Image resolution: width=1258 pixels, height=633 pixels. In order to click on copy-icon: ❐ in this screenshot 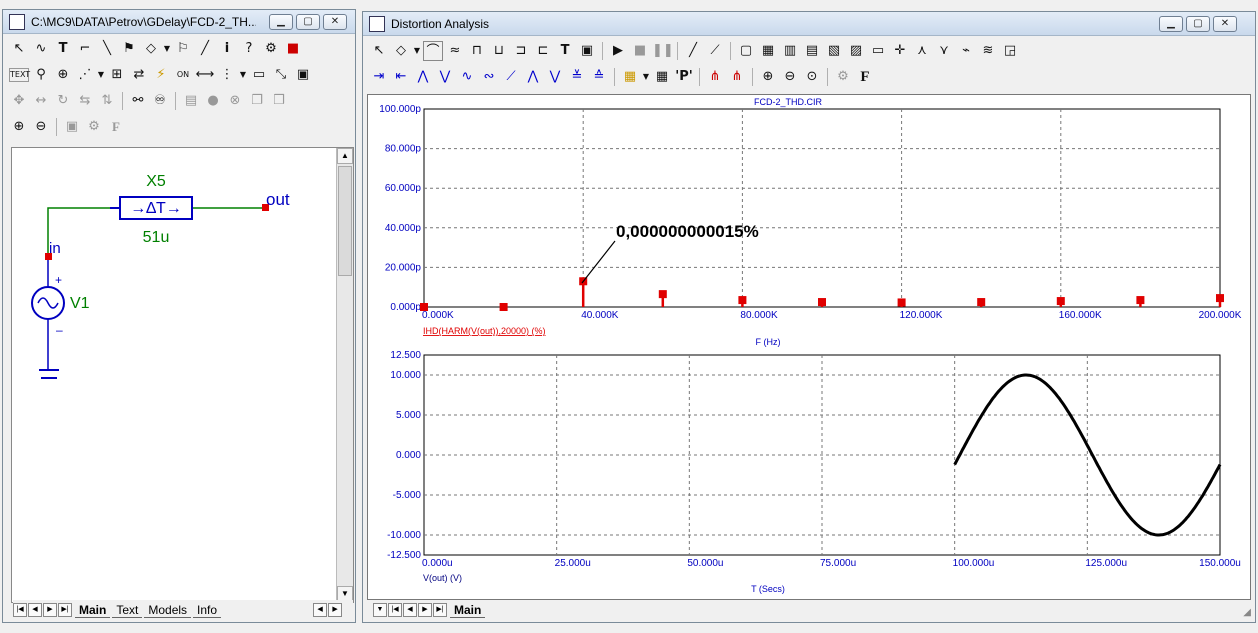, I will do `click(257, 101)`.